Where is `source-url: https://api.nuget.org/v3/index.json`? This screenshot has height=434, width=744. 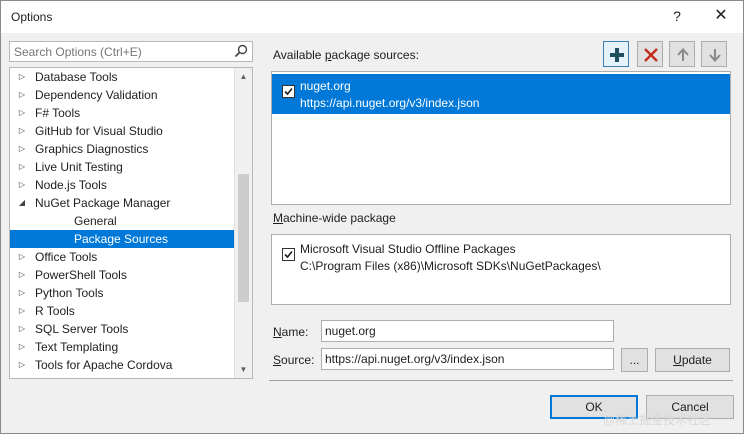 source-url: https://api.nuget.org/v3/index.json is located at coordinates (390, 103).